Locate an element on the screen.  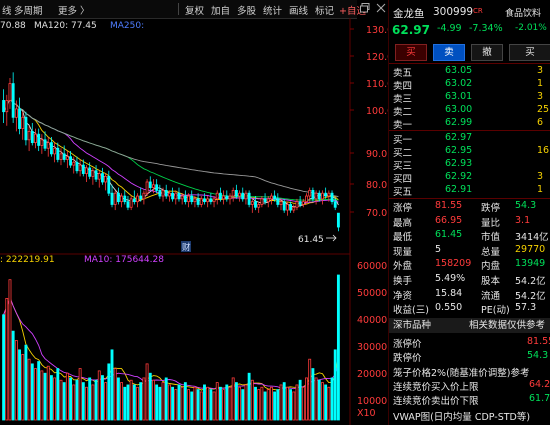
ask-volume: 3 is located at coordinates (540, 96).